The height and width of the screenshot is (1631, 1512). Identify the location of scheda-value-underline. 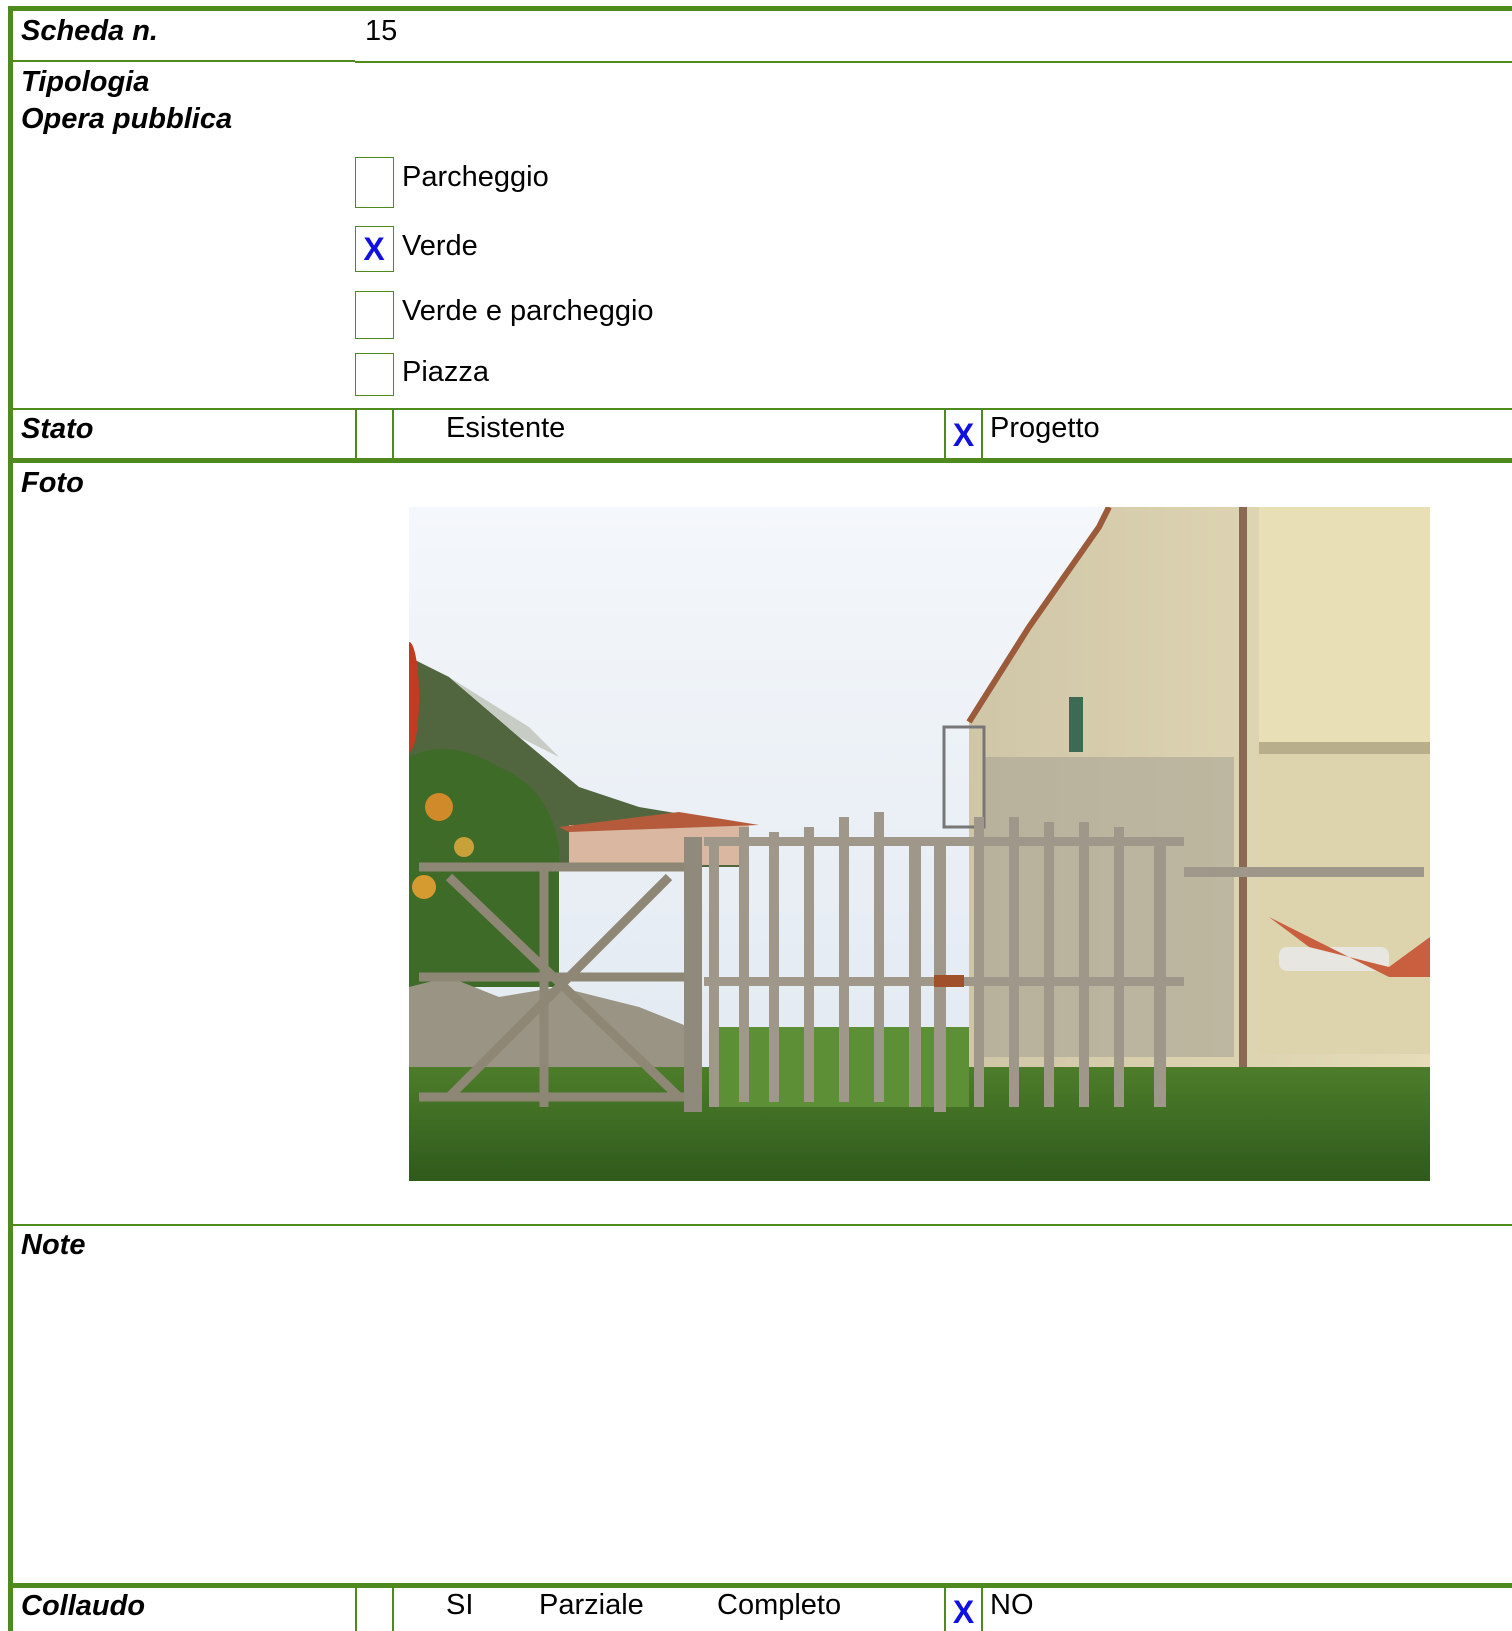
(933, 62).